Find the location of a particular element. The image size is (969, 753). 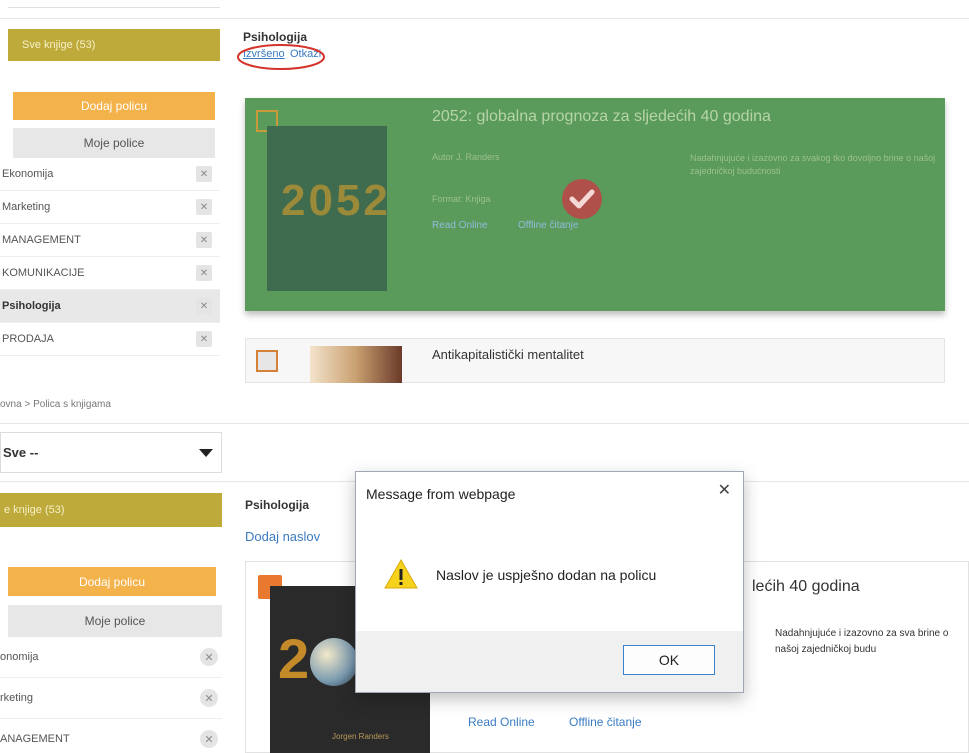

ok-button: OK is located at coordinates (669, 660).